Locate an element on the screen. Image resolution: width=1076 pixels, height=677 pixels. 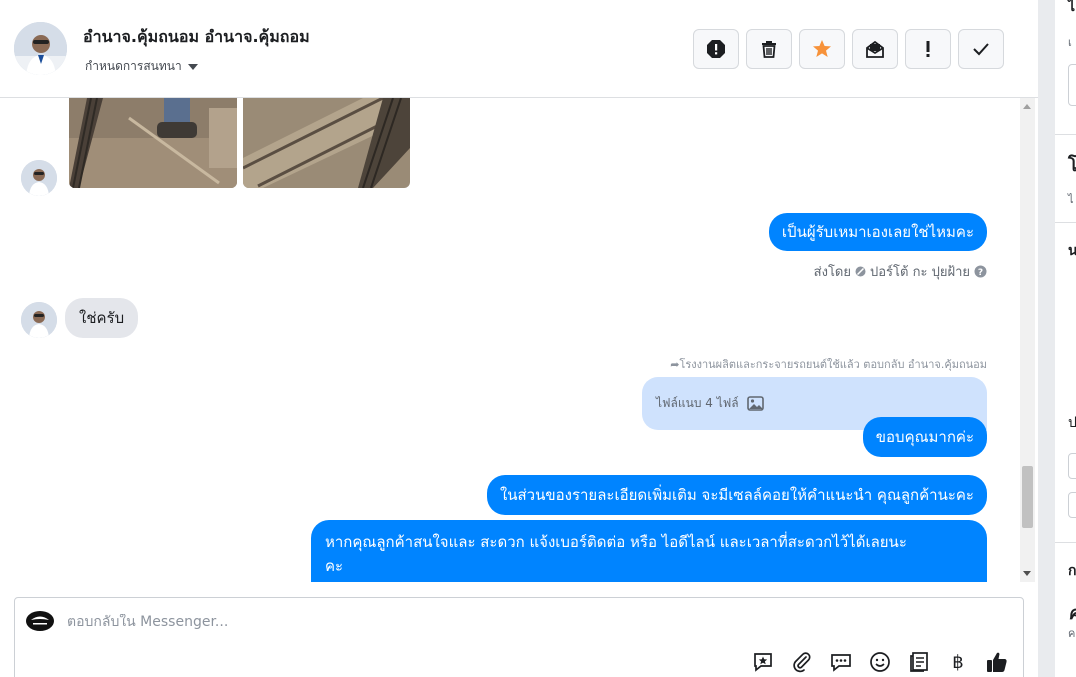
conversation-status-dropdown: กำหนดการสนทนา is located at coordinates (141, 66).